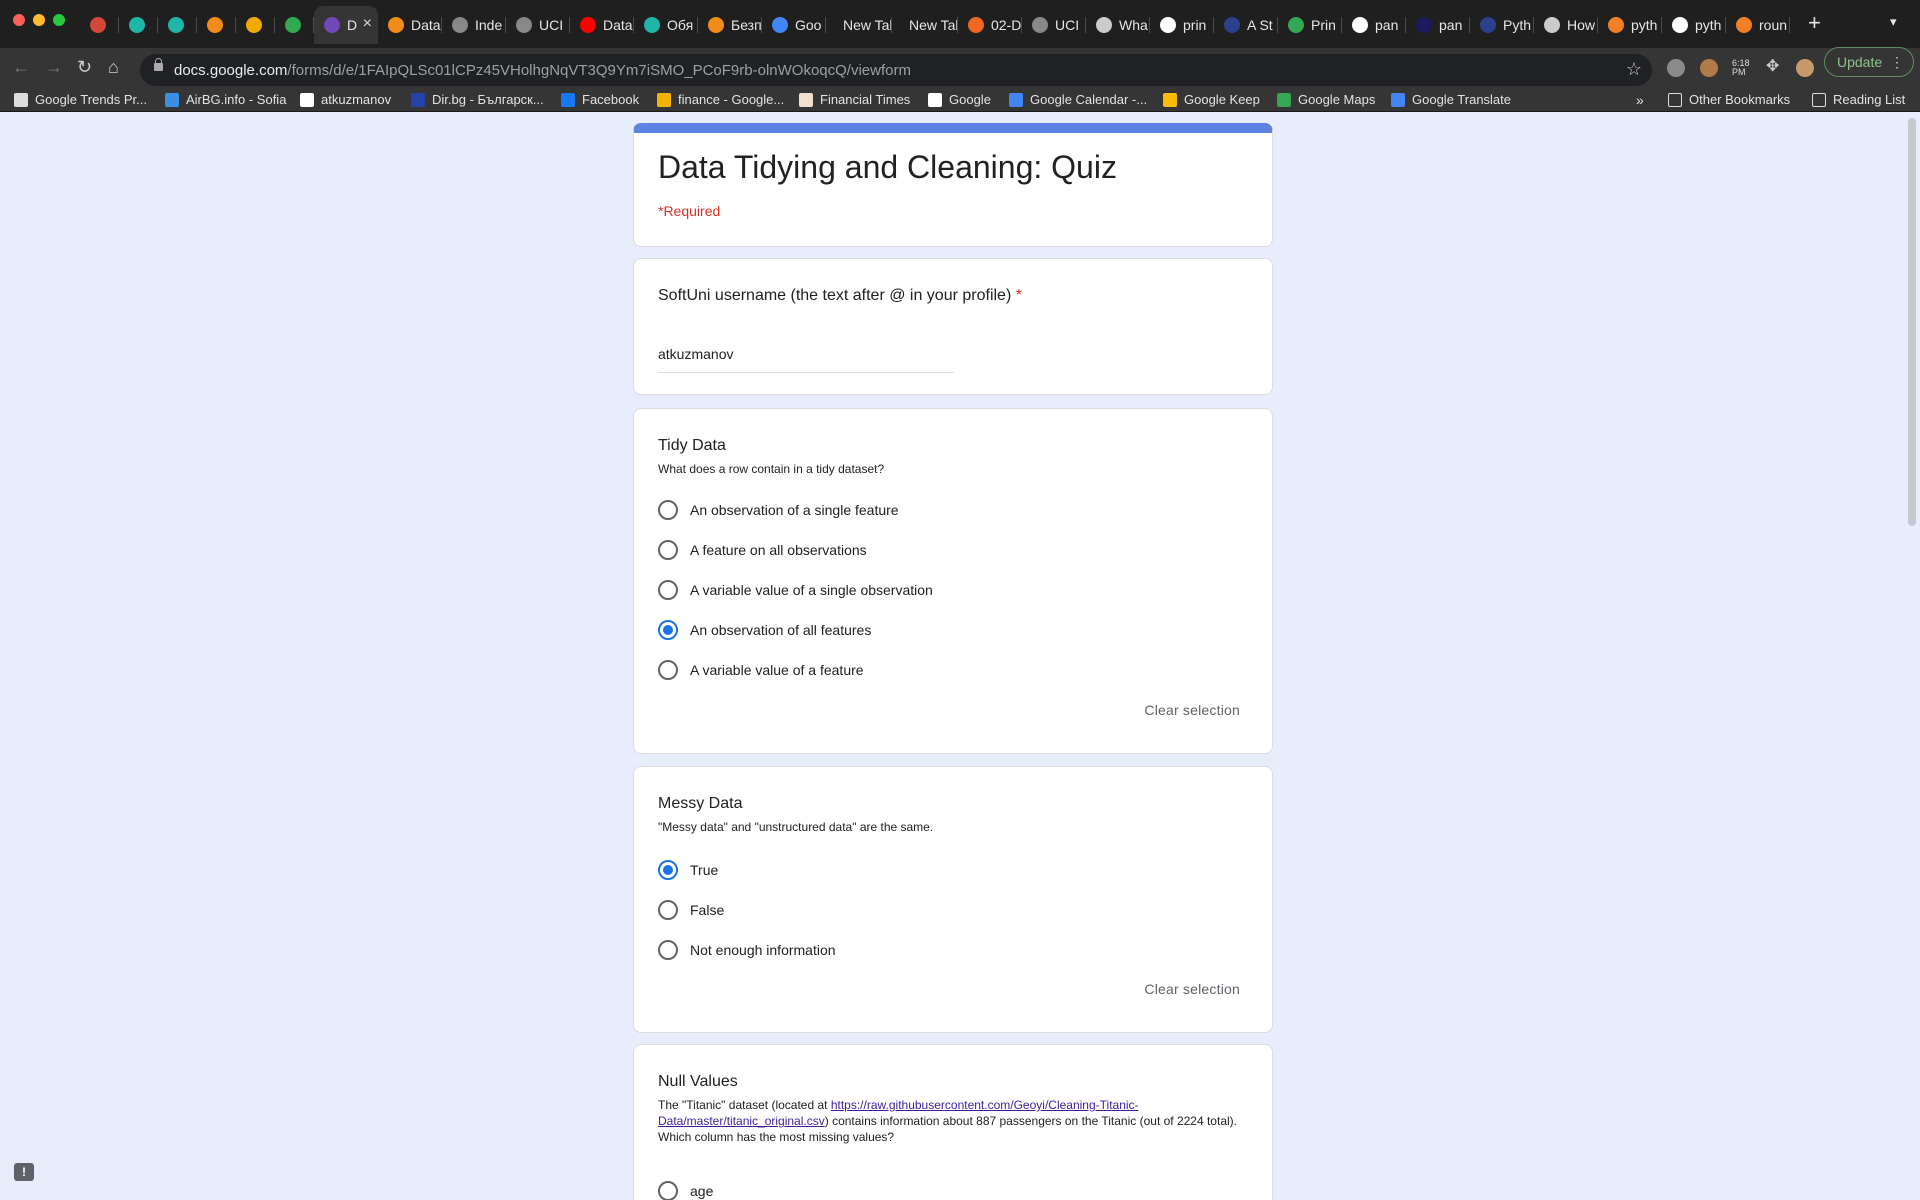 This screenshot has width=1920, height=1200. I want to click on plus-icon: +, so click(1814, 23).